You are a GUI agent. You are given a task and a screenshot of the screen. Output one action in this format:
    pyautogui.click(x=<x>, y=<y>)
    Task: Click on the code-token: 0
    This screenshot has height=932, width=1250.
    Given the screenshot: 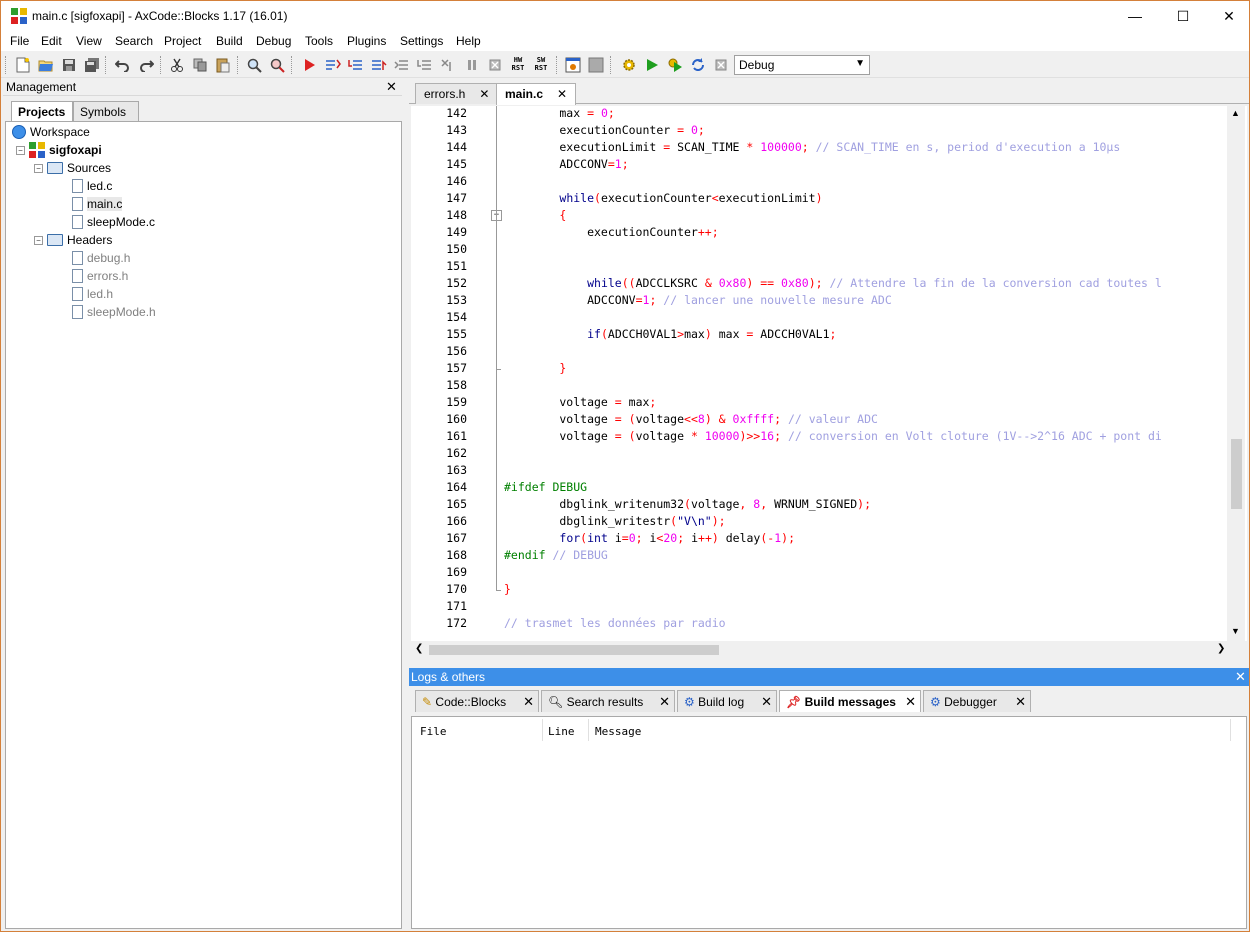 What is the action you would take?
    pyautogui.click(x=694, y=130)
    